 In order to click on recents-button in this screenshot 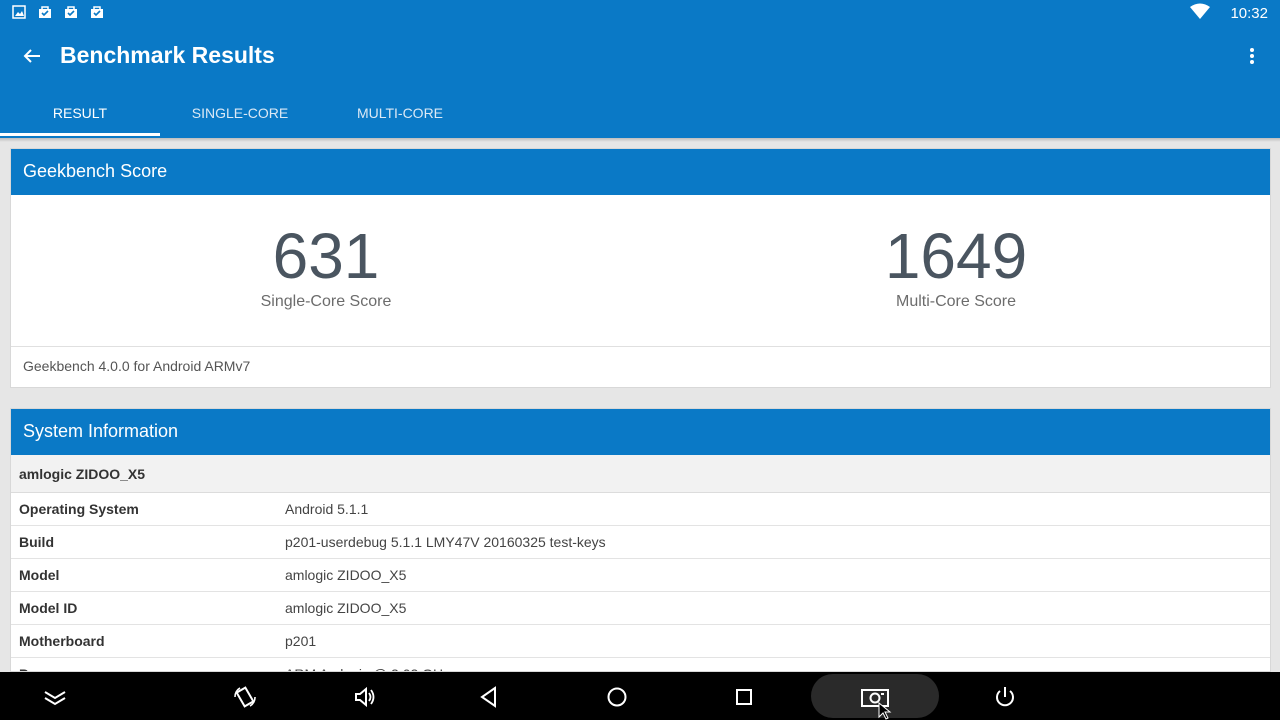, I will do `click(744, 697)`.